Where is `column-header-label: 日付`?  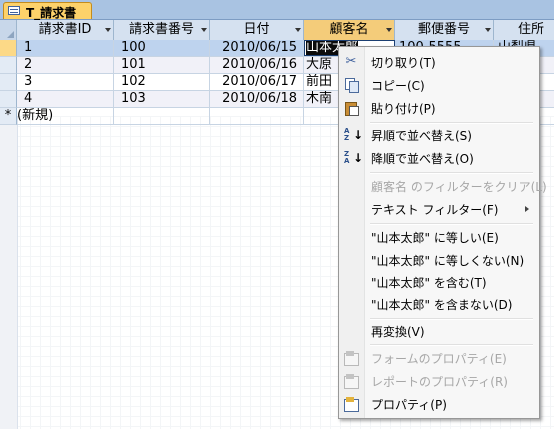 column-header-label: 日付 is located at coordinates (256, 29).